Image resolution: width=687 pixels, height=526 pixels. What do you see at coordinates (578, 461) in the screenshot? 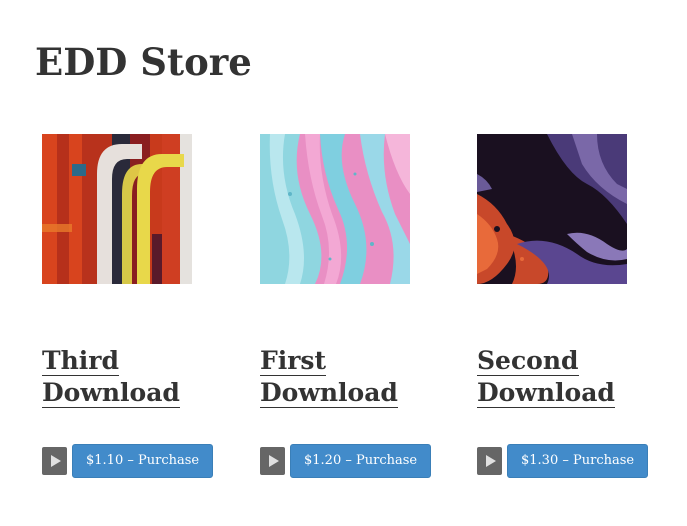
I see `purchase-button: $1.30 – Purchase` at bounding box center [578, 461].